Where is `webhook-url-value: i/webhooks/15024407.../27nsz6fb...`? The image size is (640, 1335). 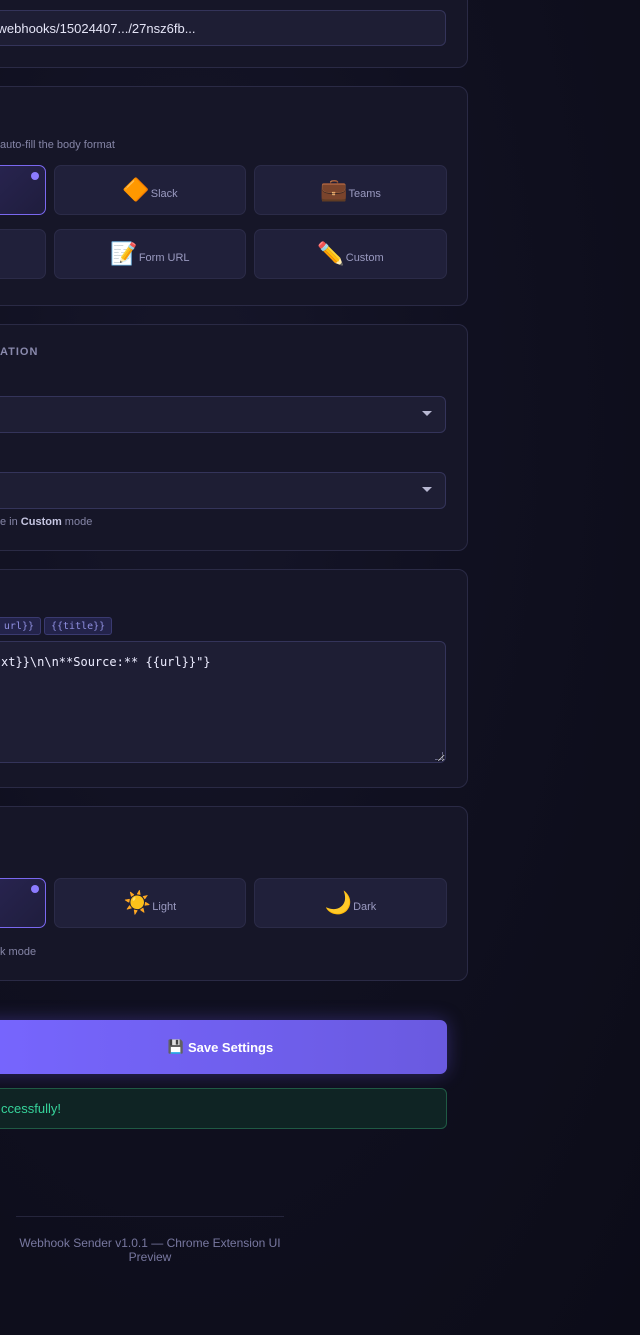 webhook-url-value: i/webhooks/15024407.../27nsz6fb... is located at coordinates (98, 28).